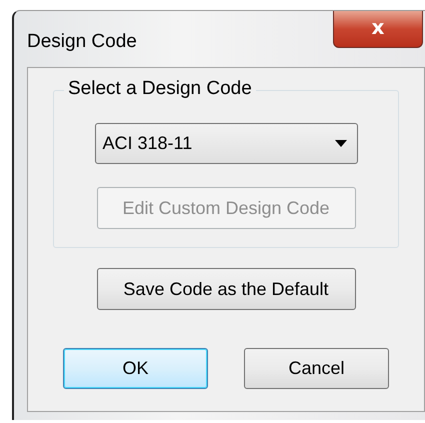  Describe the element at coordinates (160, 89) in the screenshot. I see `group-label: Select a Design Code` at that location.